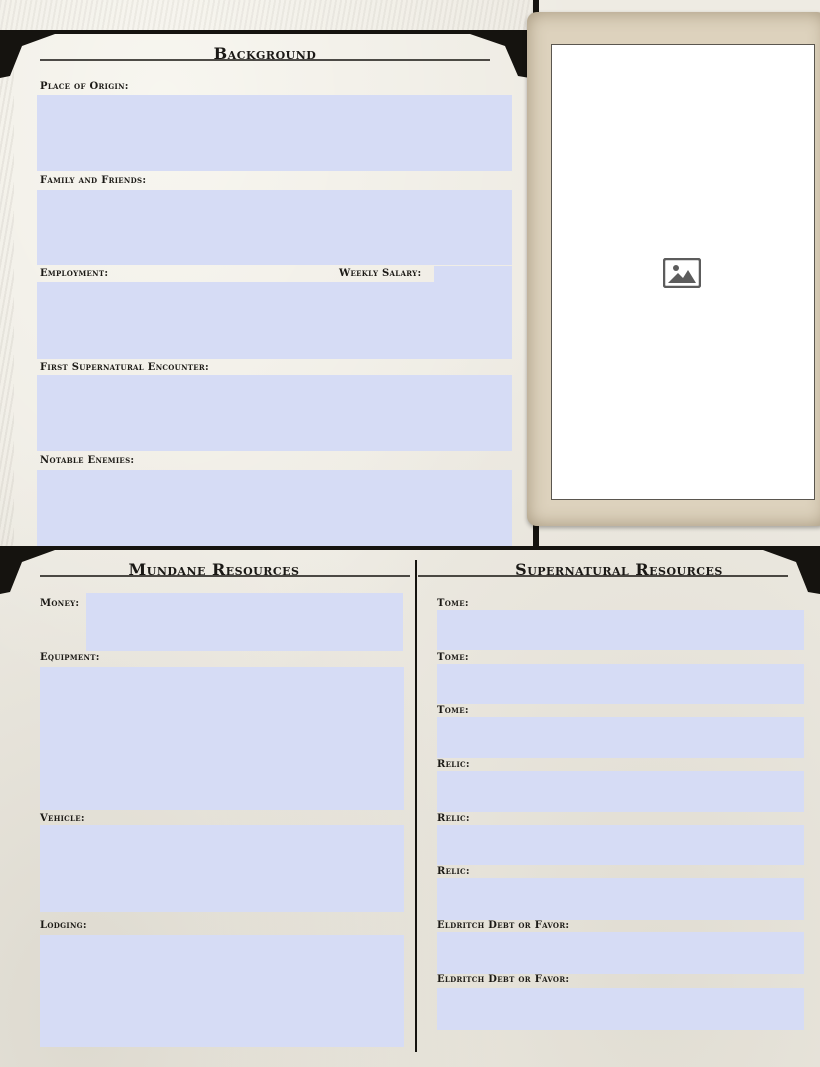 The image size is (820, 1067). I want to click on notable-enemies-label: Notable Enemies:, so click(87, 460).